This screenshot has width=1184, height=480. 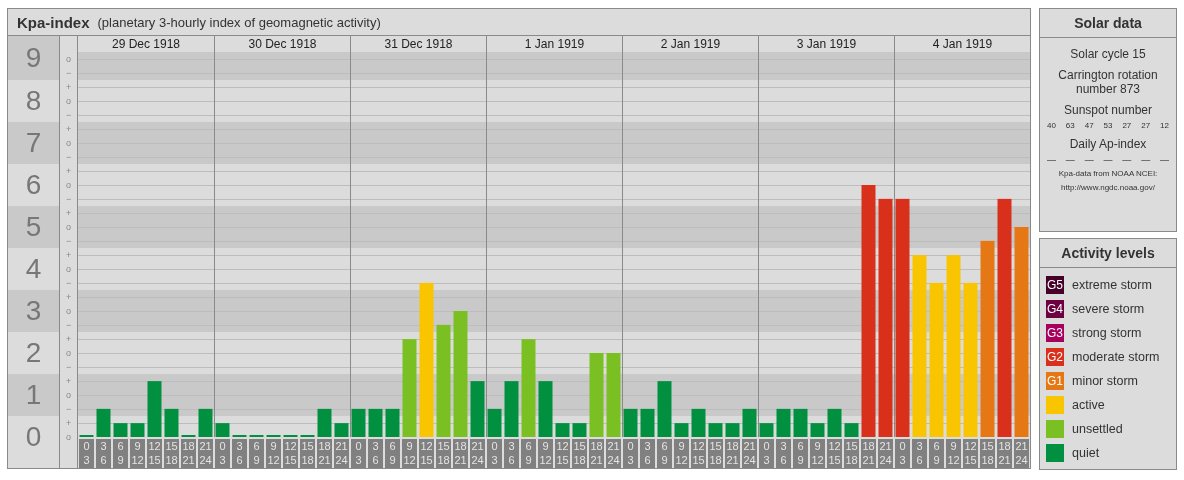 What do you see at coordinates (1164, 125) in the screenshot?
I see `sunspot-value: 12` at bounding box center [1164, 125].